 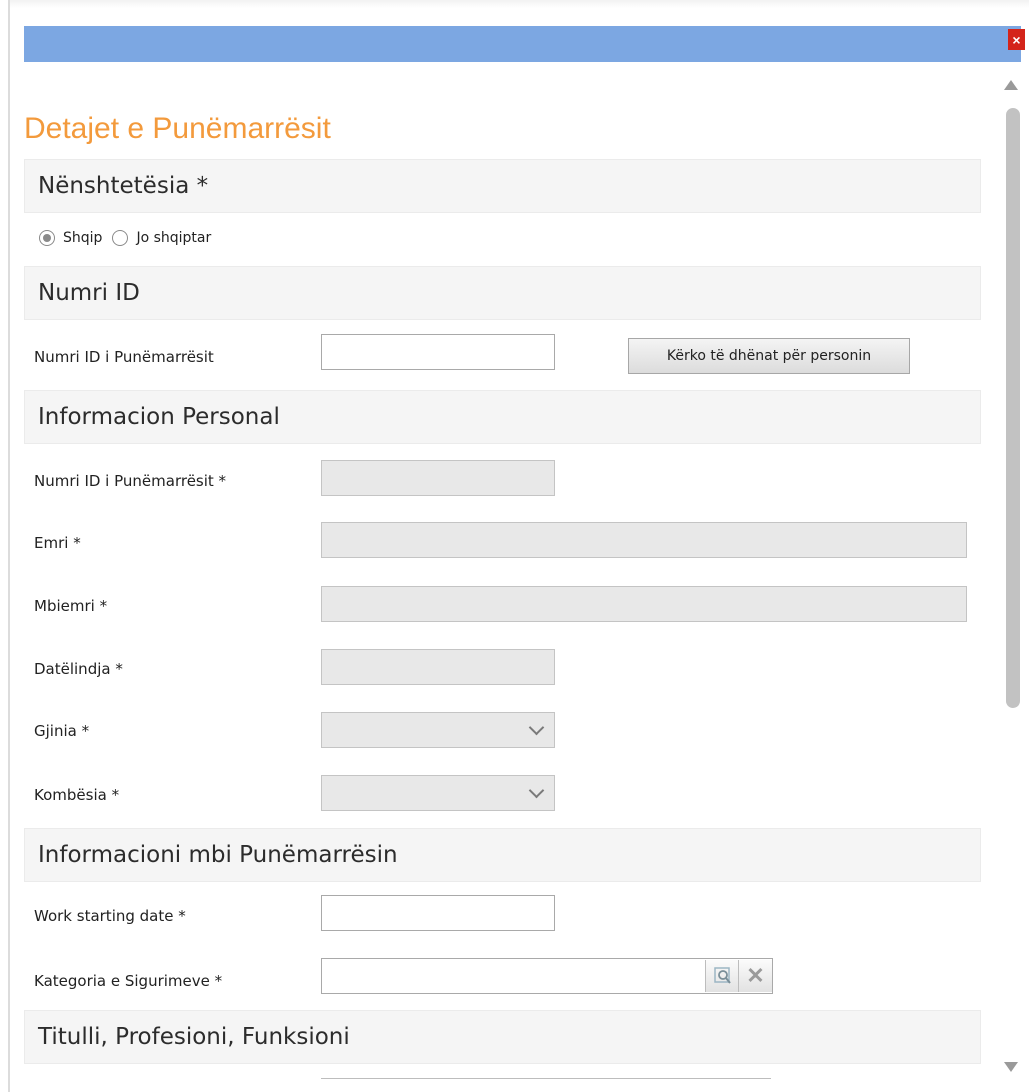 What do you see at coordinates (438, 478) in the screenshot?
I see `personal-id-field` at bounding box center [438, 478].